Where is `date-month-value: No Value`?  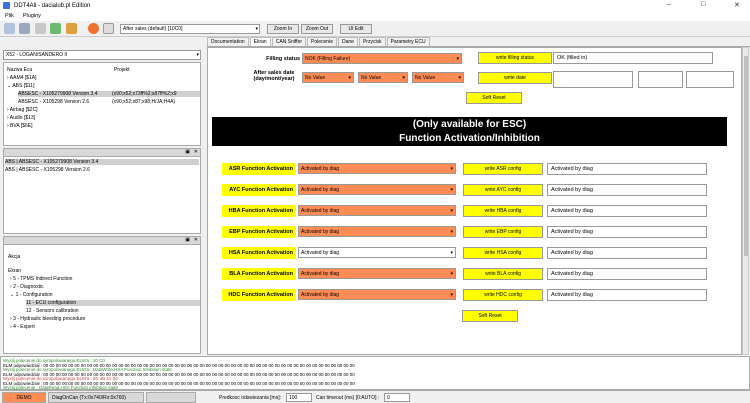
date-month-value: No Value is located at coordinates (371, 77).